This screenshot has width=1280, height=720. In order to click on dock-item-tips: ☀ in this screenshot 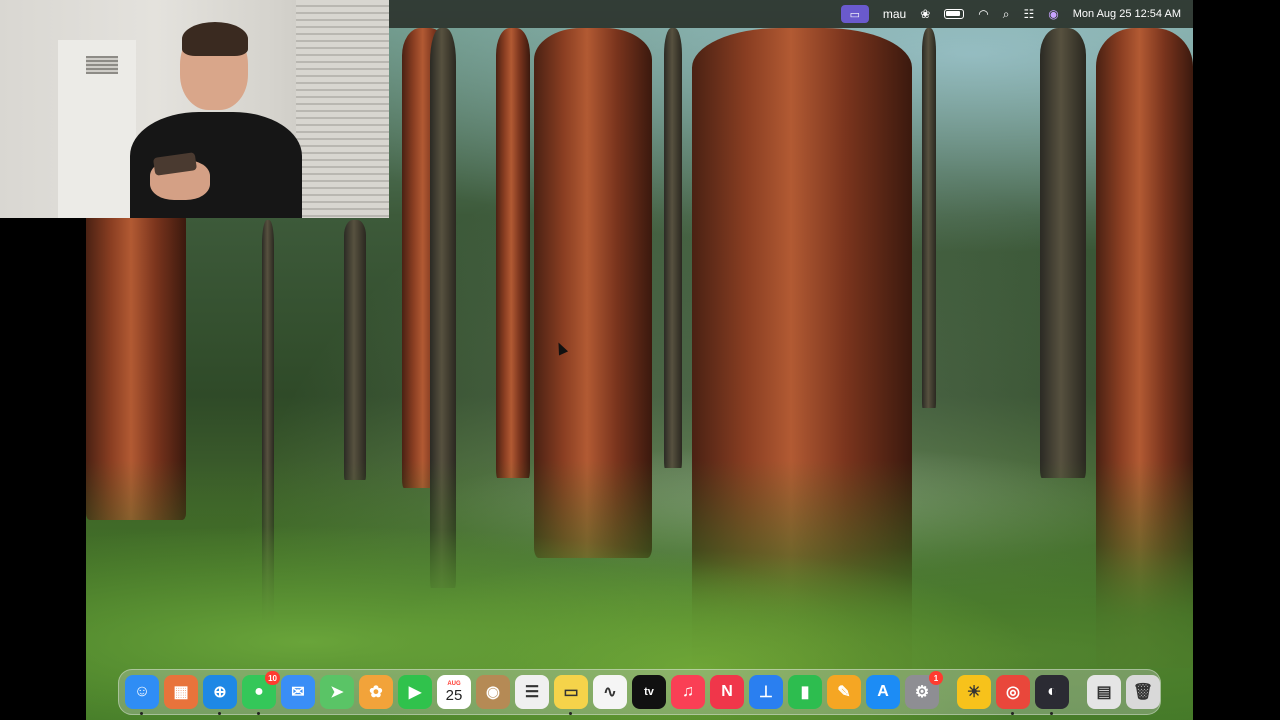, I will do `click(974, 692)`.